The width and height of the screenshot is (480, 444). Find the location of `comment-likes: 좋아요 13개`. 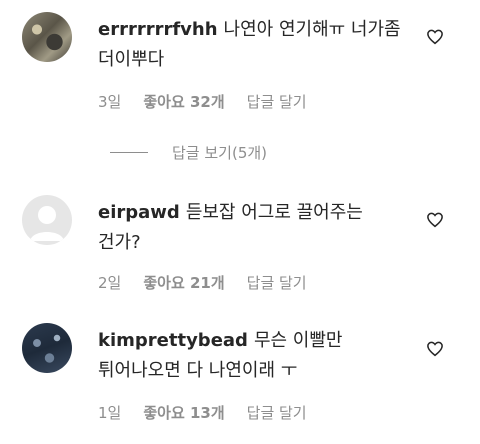

comment-likes: 좋아요 13개 is located at coordinates (183, 412).